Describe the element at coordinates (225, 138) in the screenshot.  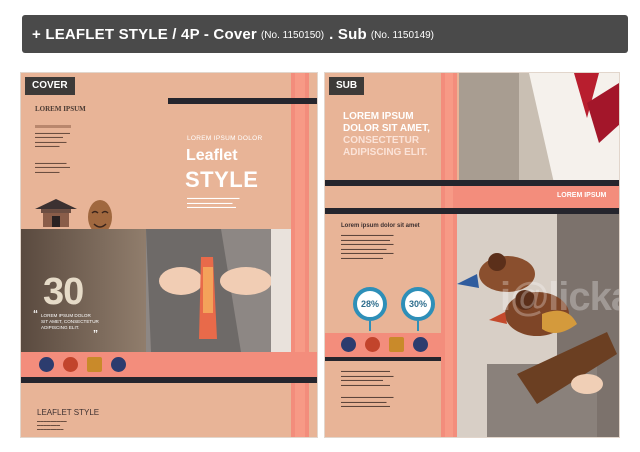
I see `cover-lorem-dolor: LOREM IPSUM DOLOR` at that location.